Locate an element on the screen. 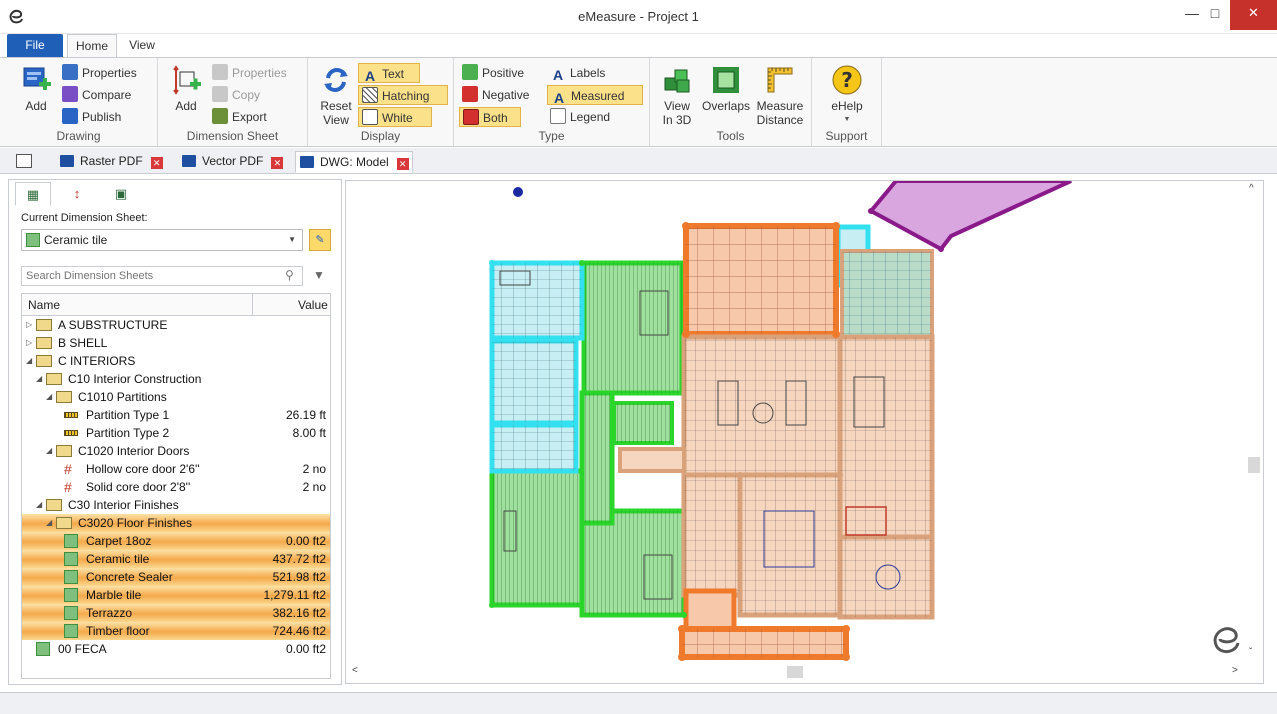 The image size is (1277, 714). tree-row: ◢ C1010 Partitions is located at coordinates (176, 397).